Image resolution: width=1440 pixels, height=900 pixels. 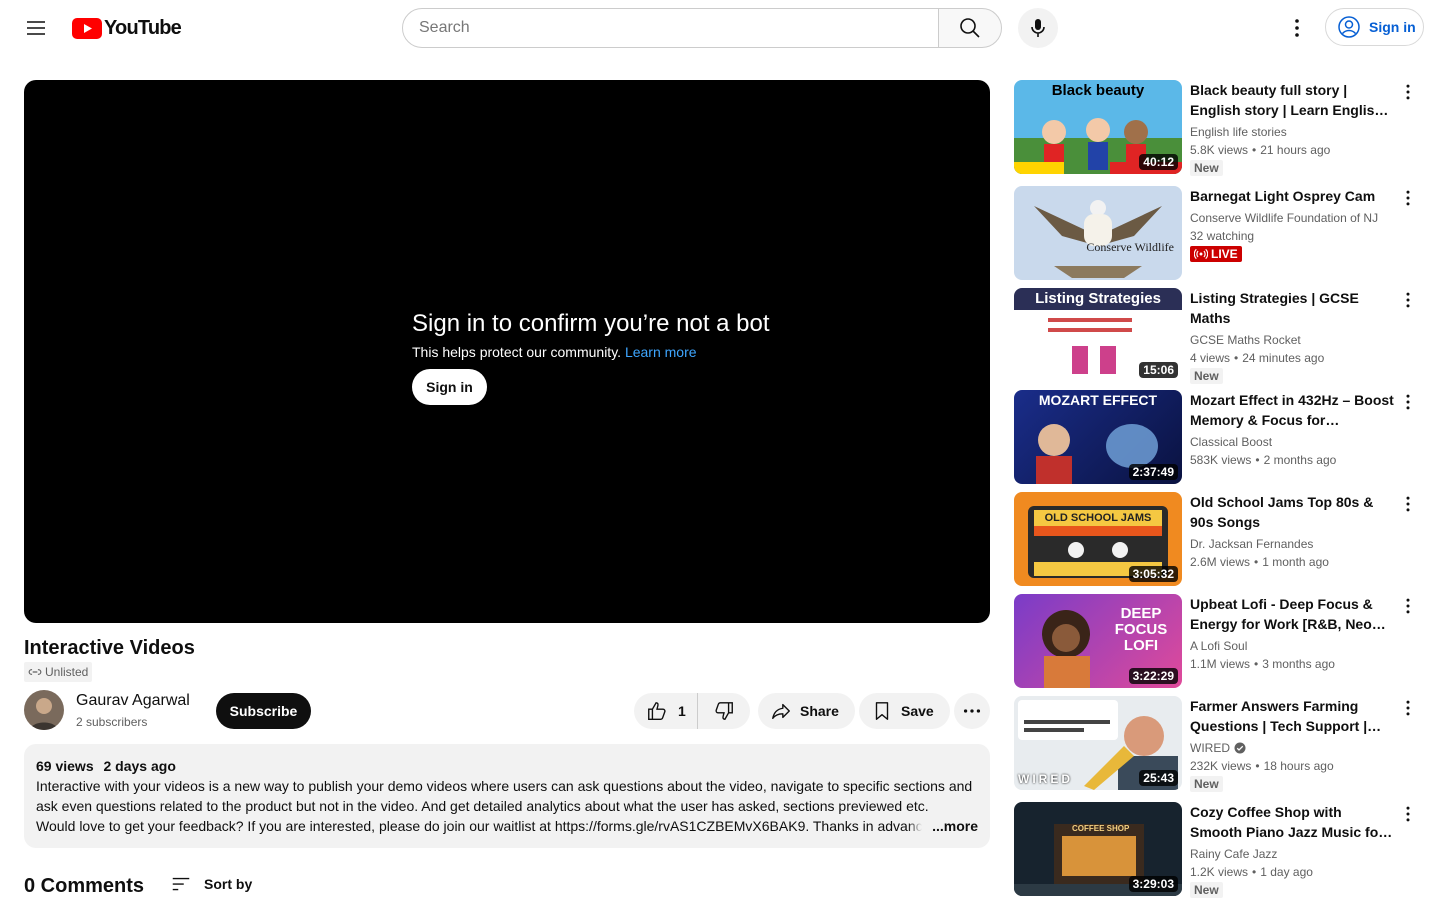 I want to click on share-button: Share, so click(x=806, y=711).